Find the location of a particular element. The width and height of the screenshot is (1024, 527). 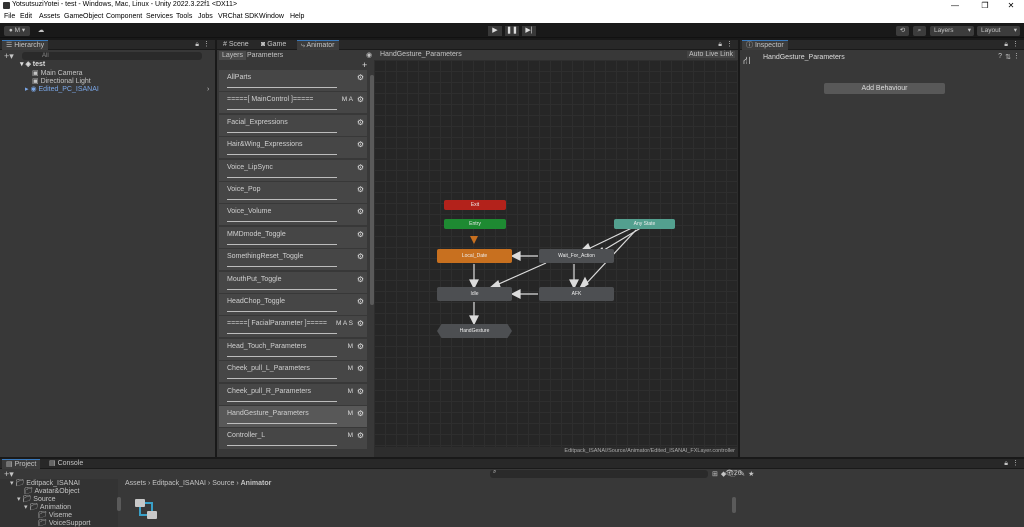

step-button: ▶| is located at coordinates (529, 31).